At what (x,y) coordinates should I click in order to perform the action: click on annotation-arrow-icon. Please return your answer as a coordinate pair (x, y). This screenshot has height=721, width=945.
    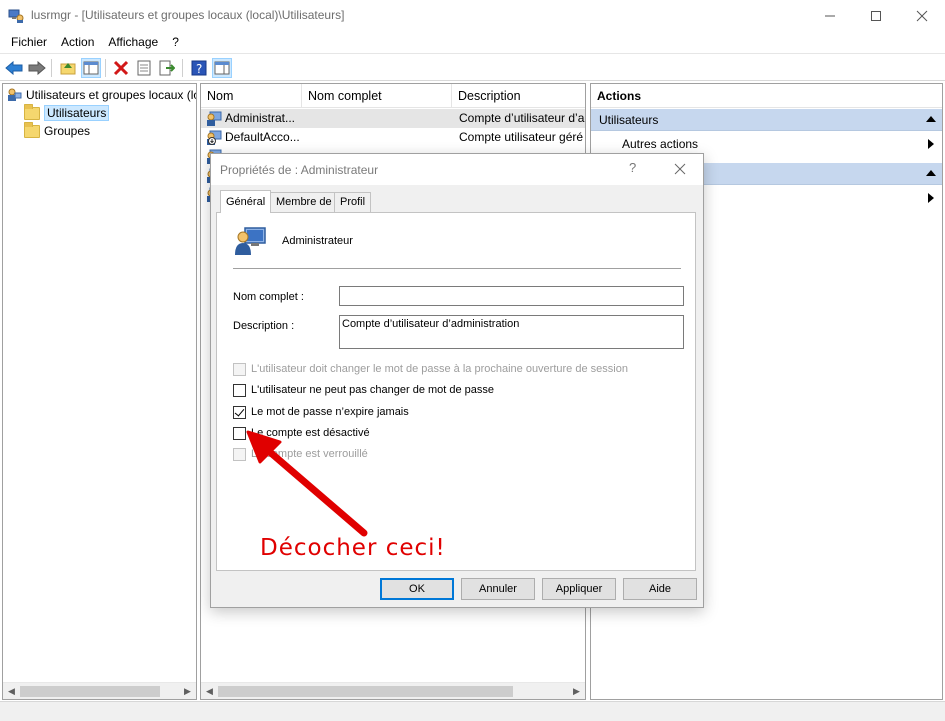
    Looking at the image, I should click on (307, 483).